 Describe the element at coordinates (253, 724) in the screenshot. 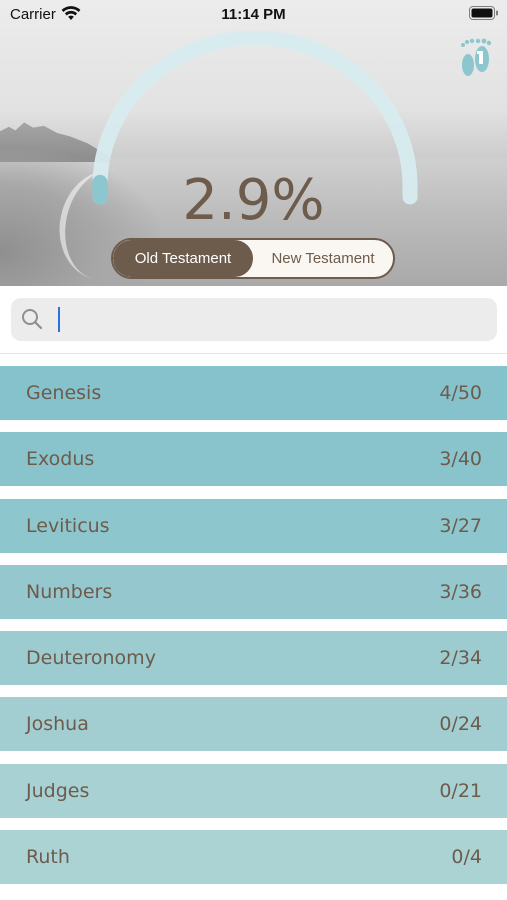

I see `book-row-joshua: Joshua 0/24` at that location.